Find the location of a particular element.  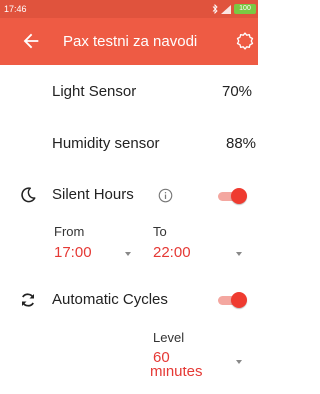

level-value-unit: minutes is located at coordinates (185, 373).